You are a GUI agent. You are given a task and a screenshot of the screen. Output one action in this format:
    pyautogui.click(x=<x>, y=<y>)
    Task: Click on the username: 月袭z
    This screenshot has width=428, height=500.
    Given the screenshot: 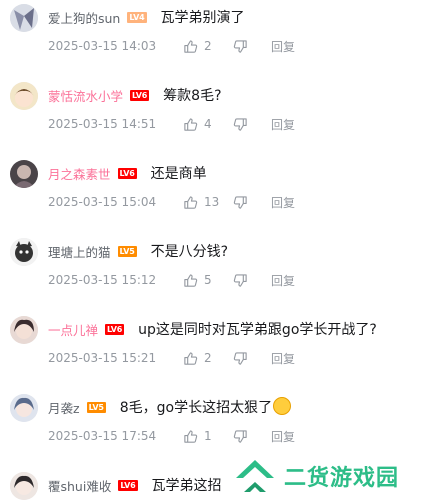 What is the action you would take?
    pyautogui.click(x=64, y=407)
    